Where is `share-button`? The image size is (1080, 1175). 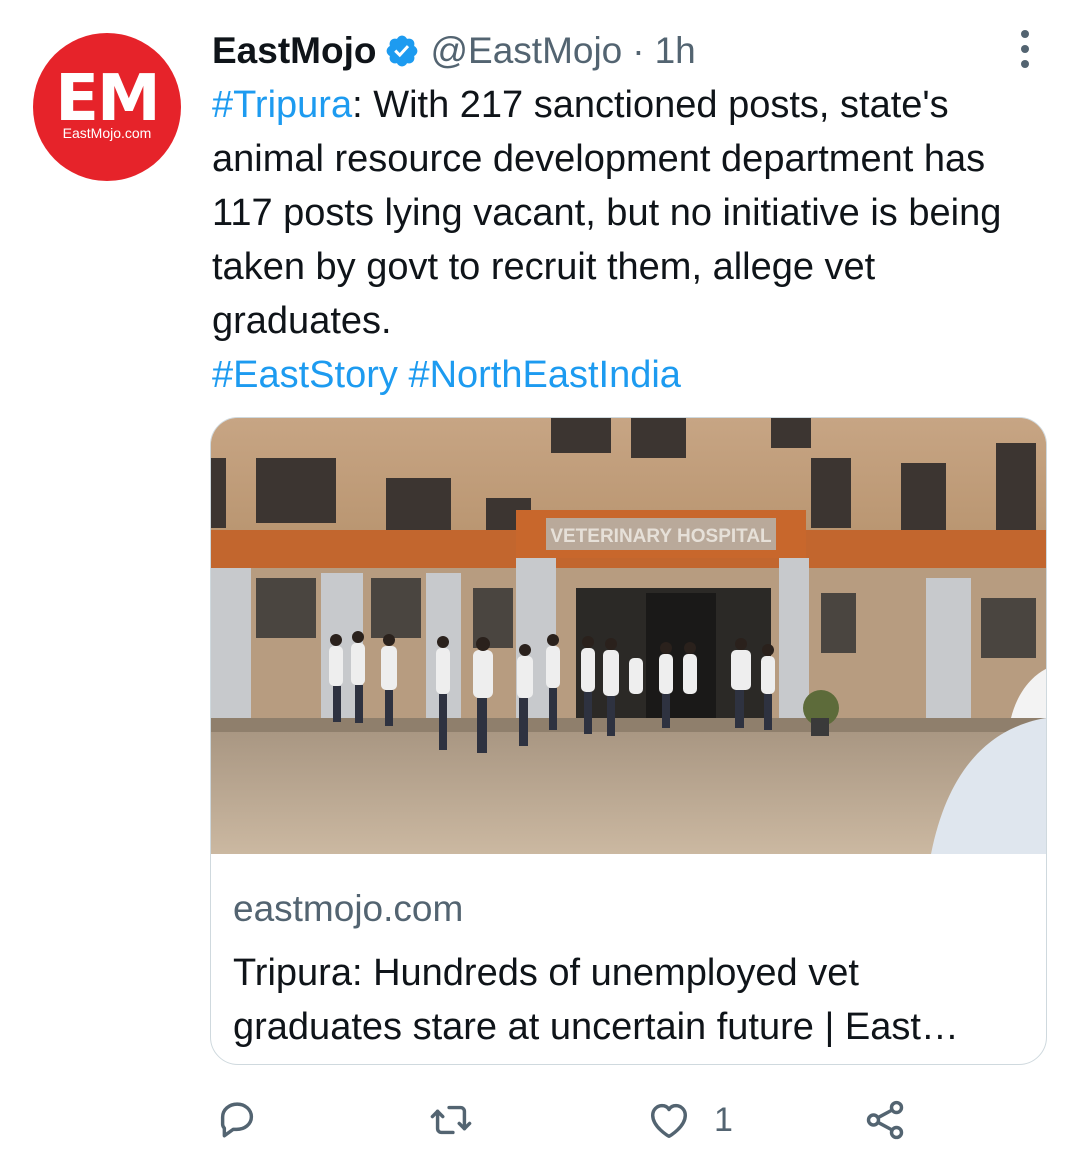 share-button is located at coordinates (885, 1120).